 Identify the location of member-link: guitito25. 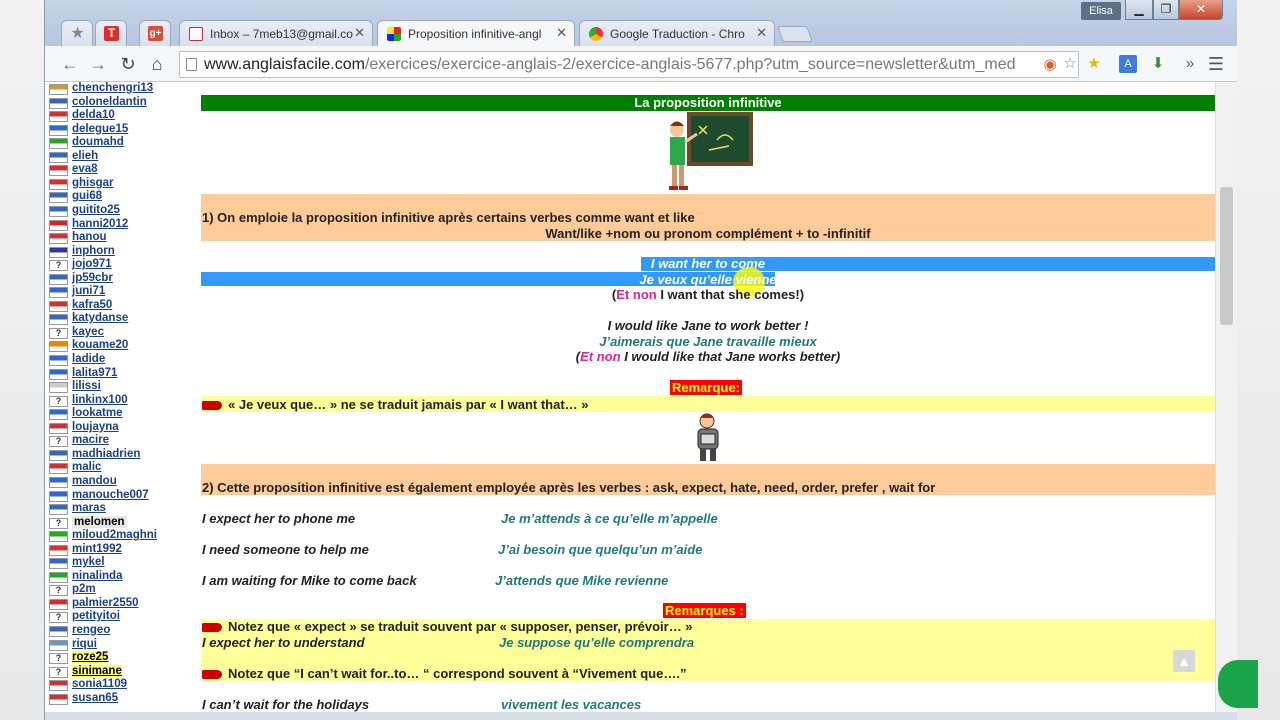
(96, 210).